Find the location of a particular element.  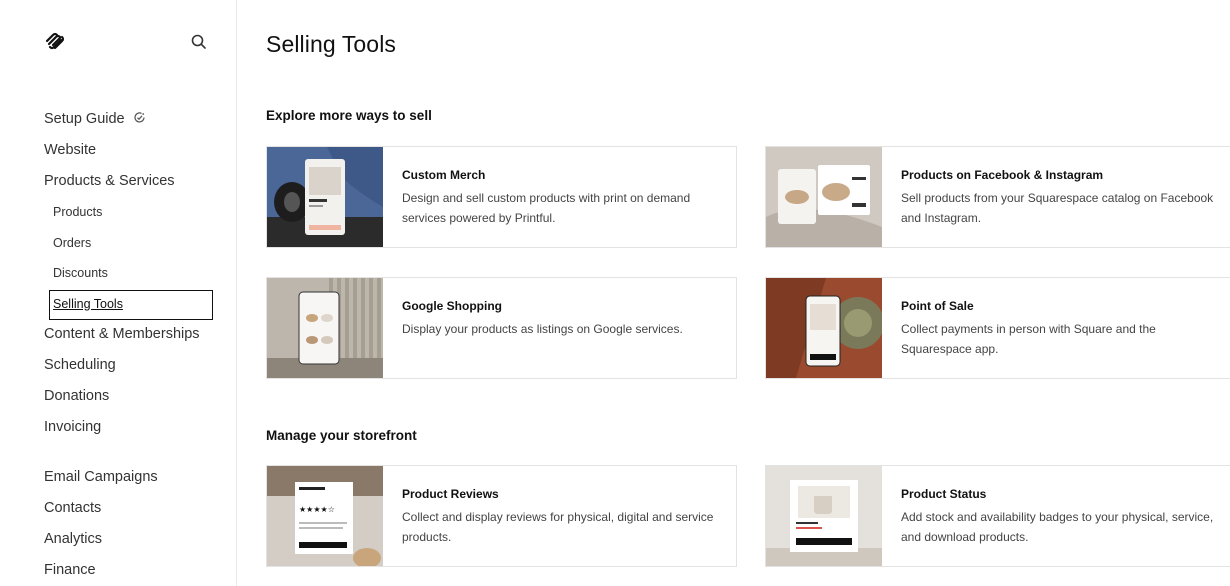

page-title: Selling Tools is located at coordinates (331, 44).